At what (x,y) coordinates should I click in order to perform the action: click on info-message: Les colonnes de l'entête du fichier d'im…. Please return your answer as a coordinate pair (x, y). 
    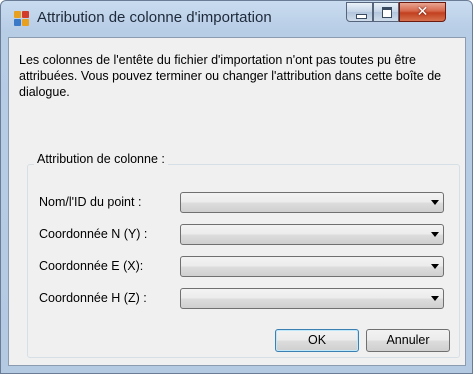
    Looking at the image, I should click on (230, 76).